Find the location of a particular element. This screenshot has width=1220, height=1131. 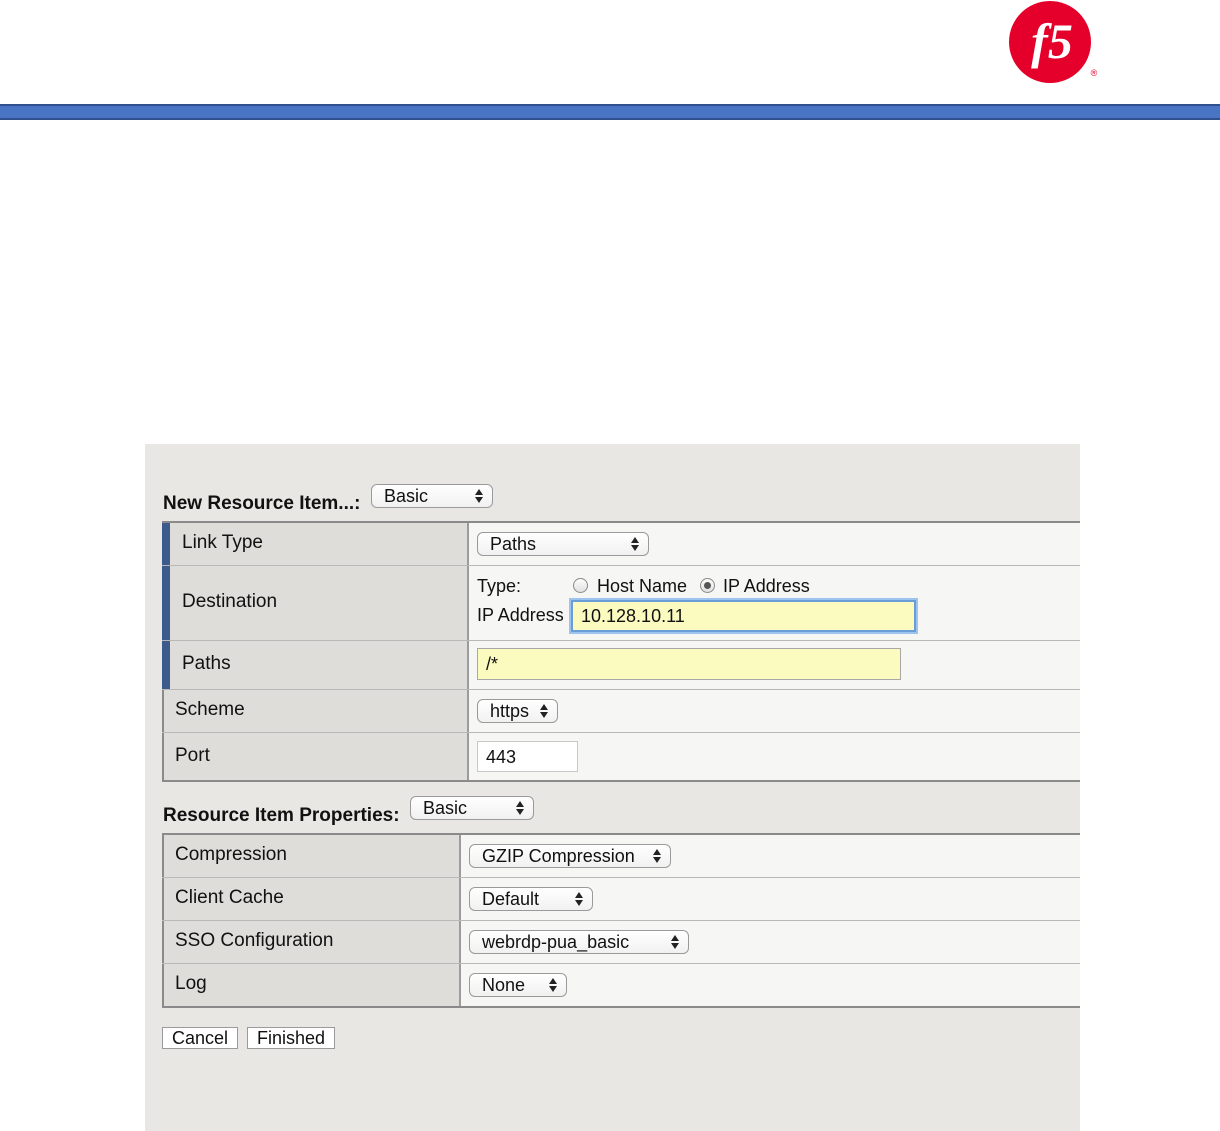

port-input: 443 is located at coordinates (527, 756).